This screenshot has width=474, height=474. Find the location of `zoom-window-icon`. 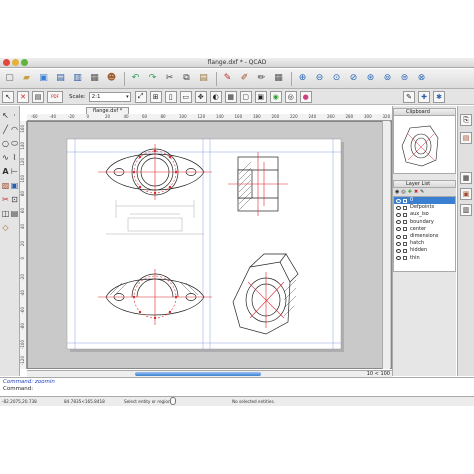

zoom-window-icon is located at coordinates (24, 62).